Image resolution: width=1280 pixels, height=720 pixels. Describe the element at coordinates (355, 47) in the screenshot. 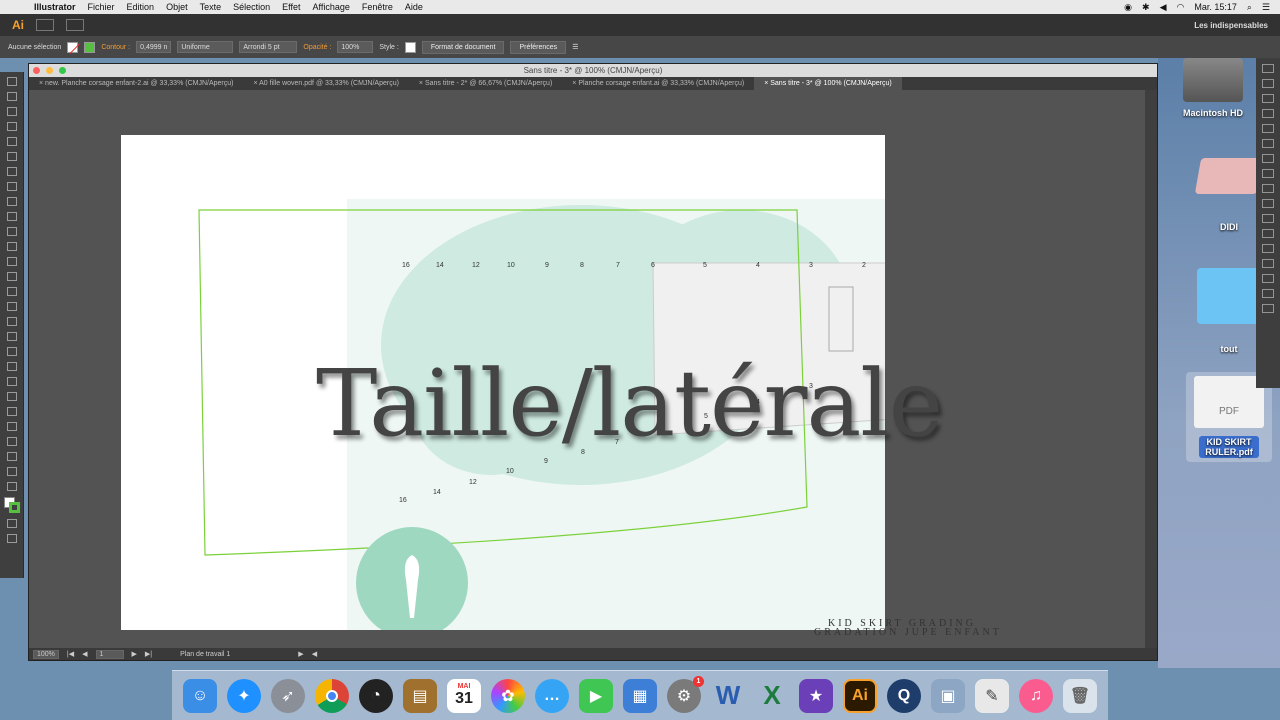

I see `opacity-field: 100%` at that location.